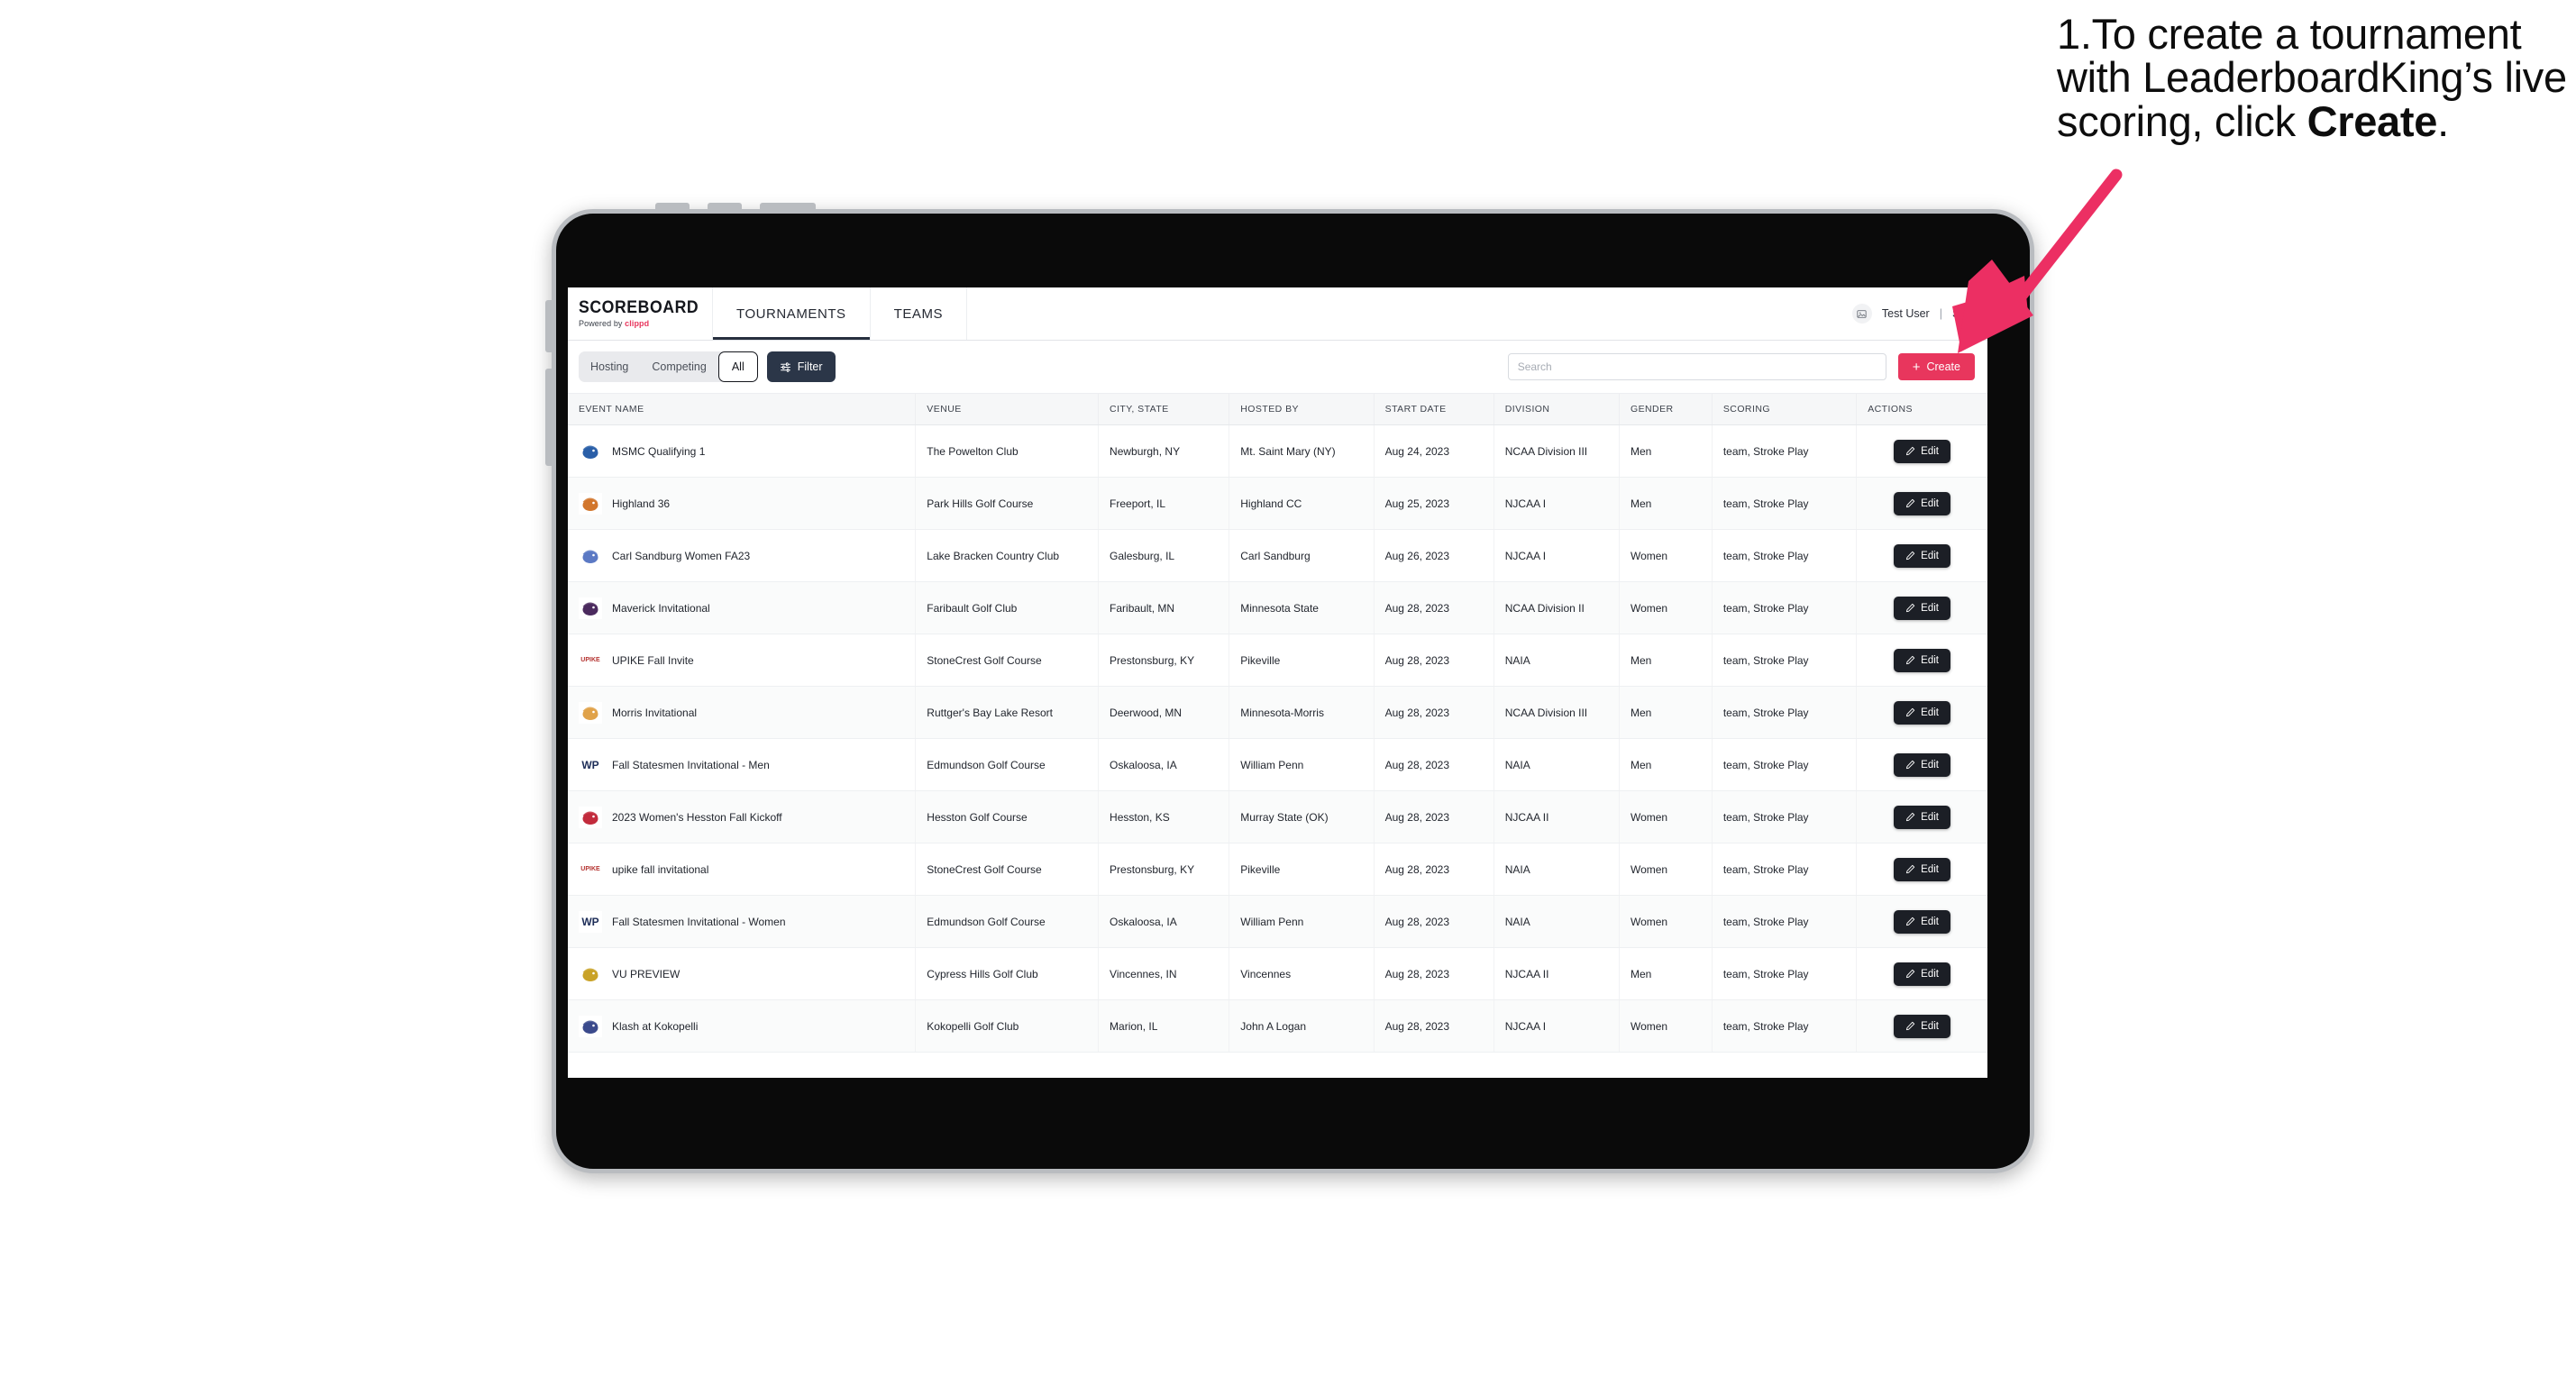 This screenshot has height=1386, width=2576. Describe the element at coordinates (646, 973) in the screenshot. I see `event-name-label: VU PREVIEW` at that location.